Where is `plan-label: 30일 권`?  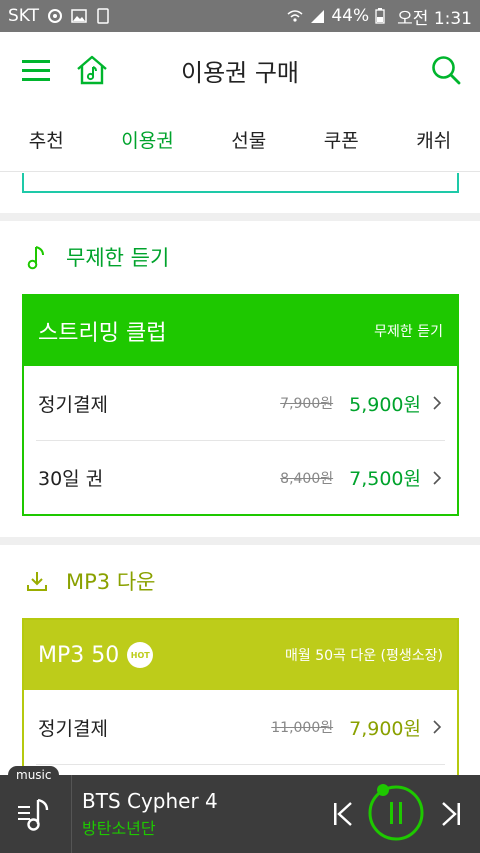
plan-label: 30일 권 is located at coordinates (71, 479).